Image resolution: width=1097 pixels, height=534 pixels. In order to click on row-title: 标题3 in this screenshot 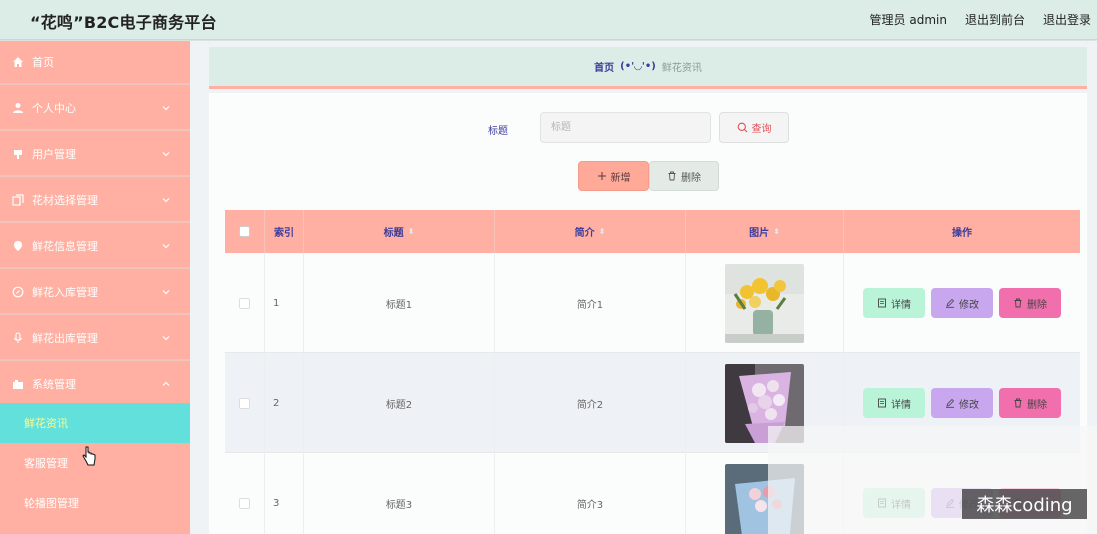, I will do `click(399, 493)`.